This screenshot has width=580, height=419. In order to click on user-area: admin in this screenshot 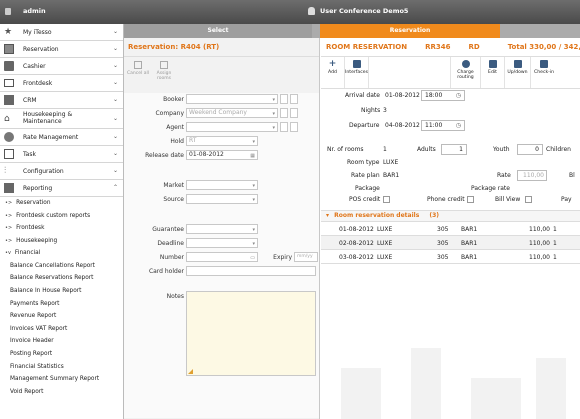, I will do `click(25, 11)`.